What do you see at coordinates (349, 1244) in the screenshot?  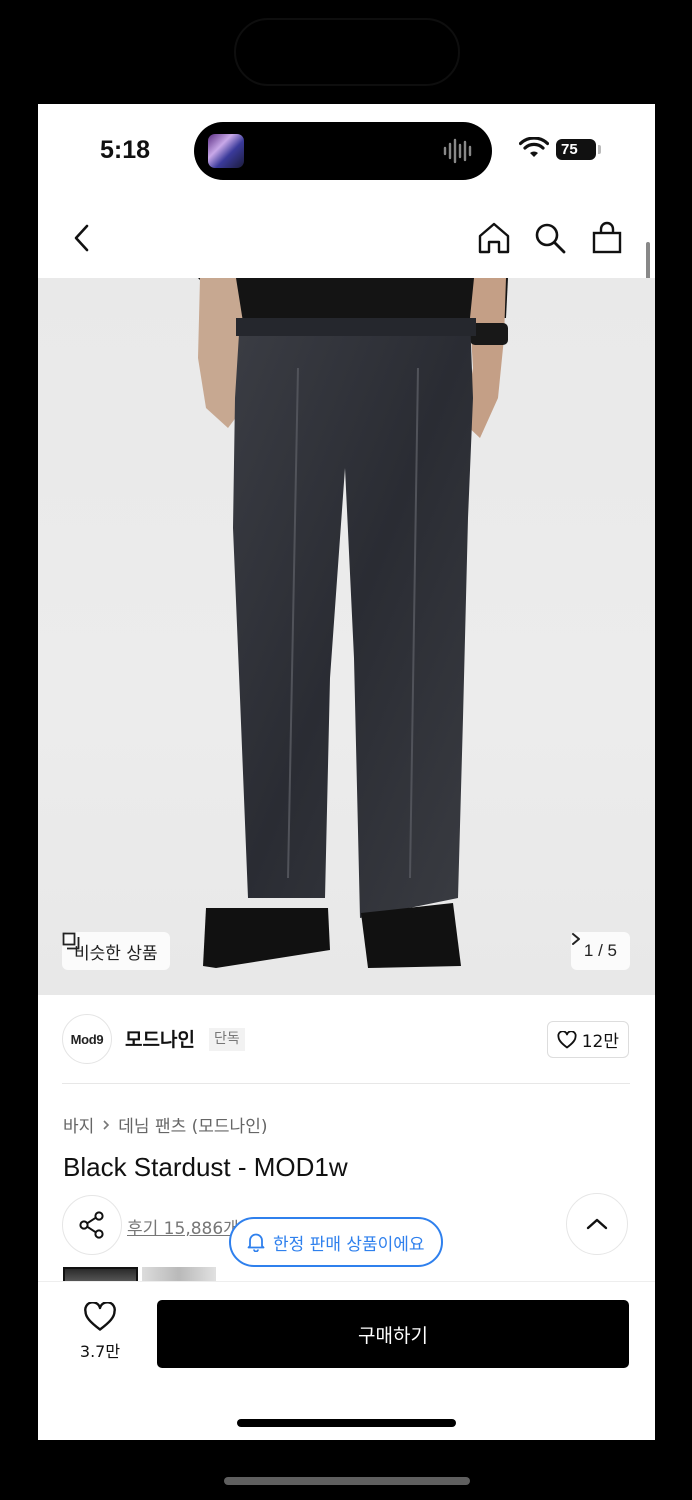 I see `limited-sale-text: 한정 판매 상품이에요` at bounding box center [349, 1244].